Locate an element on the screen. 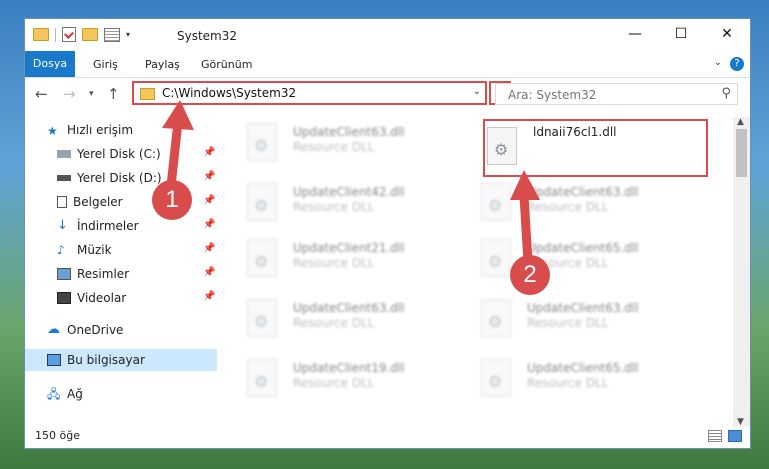  step-badge-1: 1 is located at coordinates (172, 200).